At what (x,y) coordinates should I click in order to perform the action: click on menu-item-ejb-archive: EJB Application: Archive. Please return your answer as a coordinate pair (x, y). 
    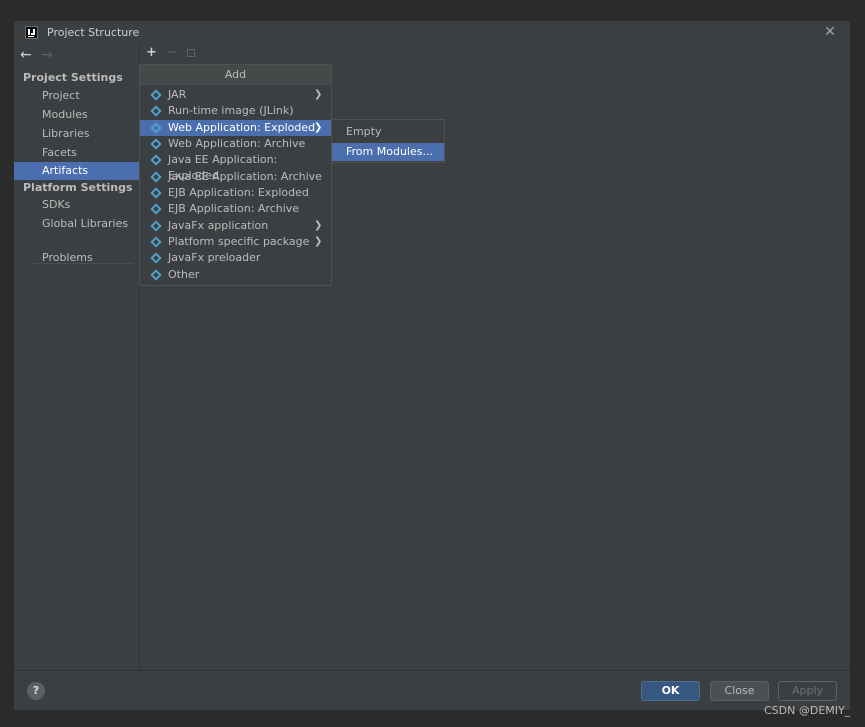
    Looking at the image, I should click on (235, 209).